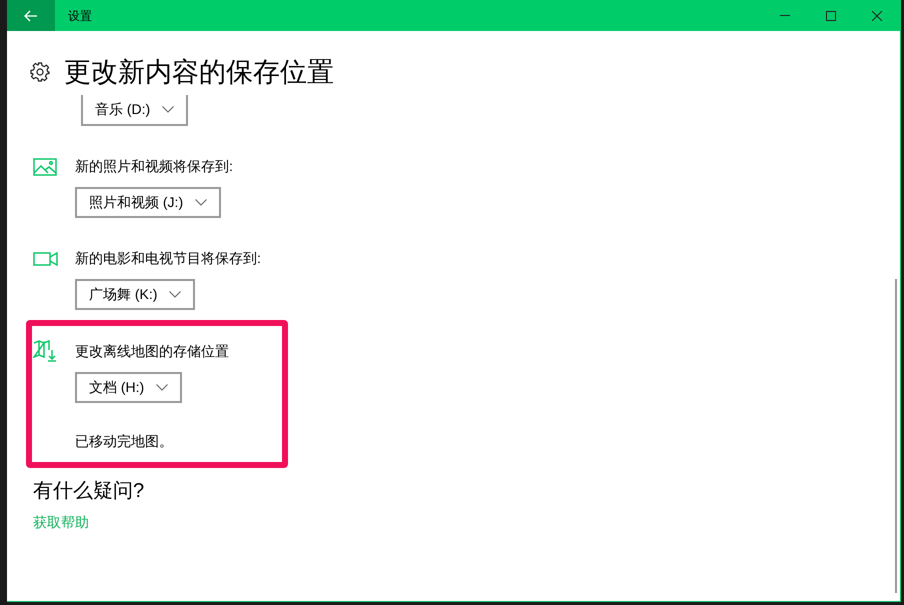 This screenshot has width=904, height=605. What do you see at coordinates (134, 110) in the screenshot?
I see `drive-dropdown: 音乐 (D:)` at bounding box center [134, 110].